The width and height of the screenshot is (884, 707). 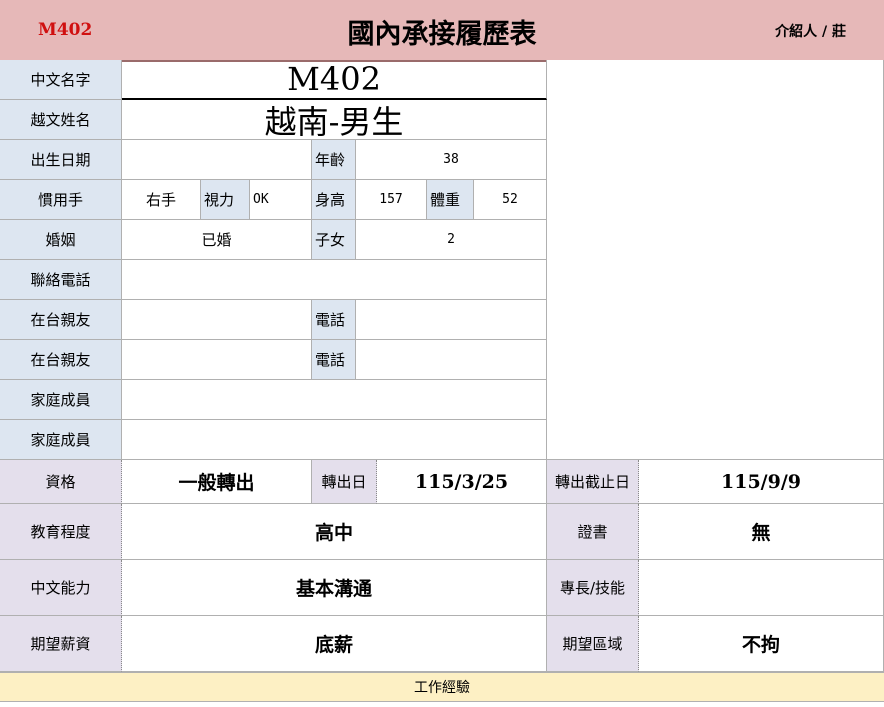 What do you see at coordinates (761, 644) in the screenshot?
I see `value-expected-area: 不拘` at bounding box center [761, 644].